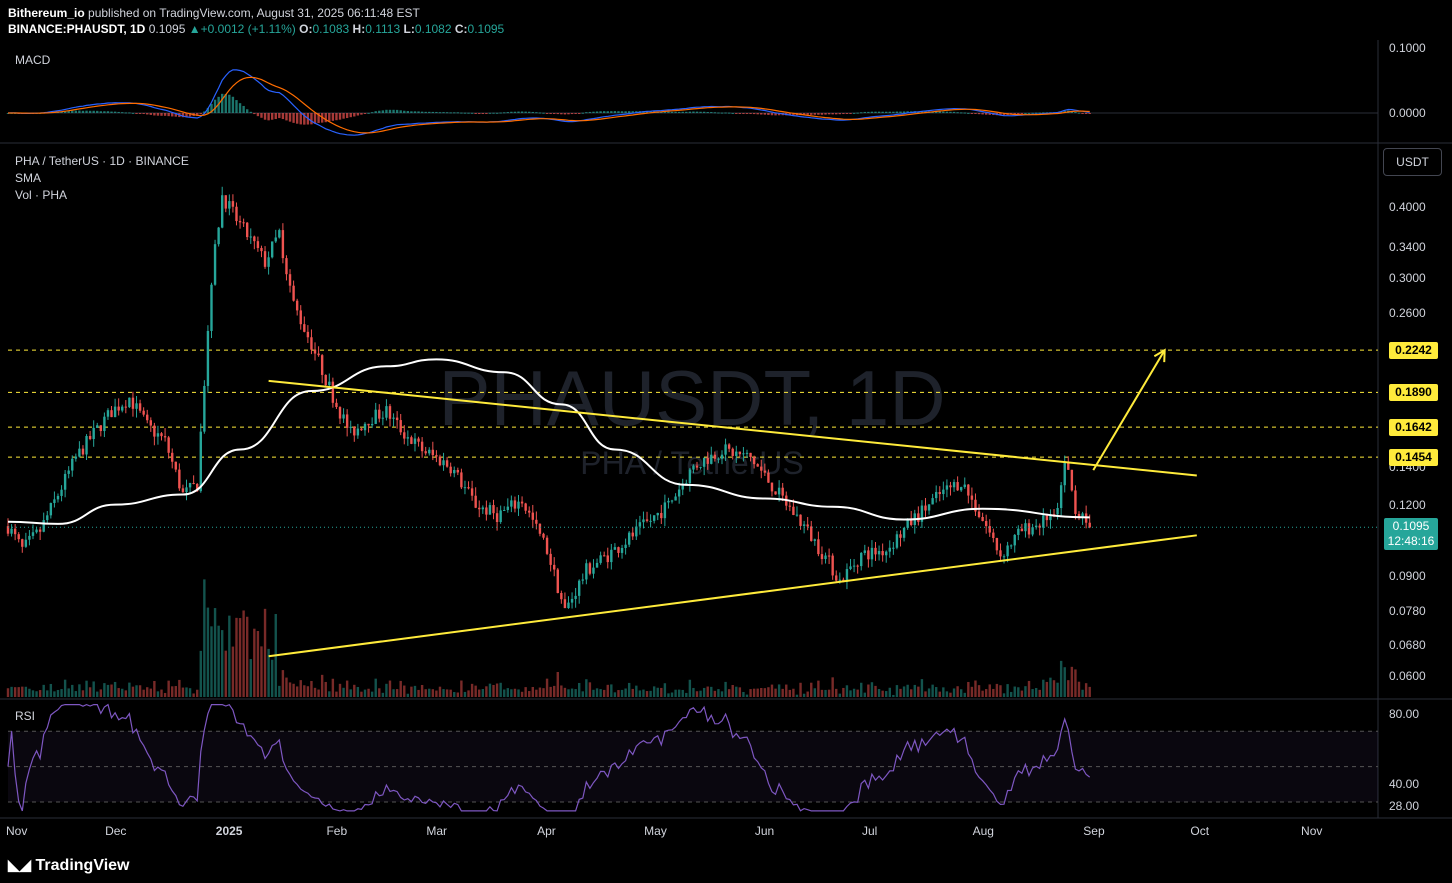  Describe the element at coordinates (1407, 504) in the screenshot. I see `price-tick-label: 0.1200` at that location.